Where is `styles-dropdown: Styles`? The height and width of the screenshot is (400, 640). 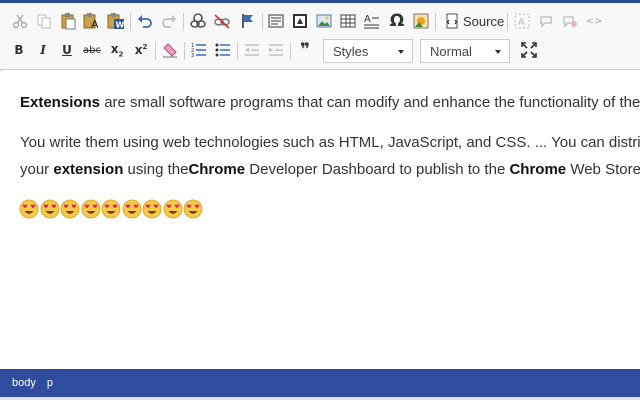
styles-dropdown: Styles is located at coordinates (368, 51).